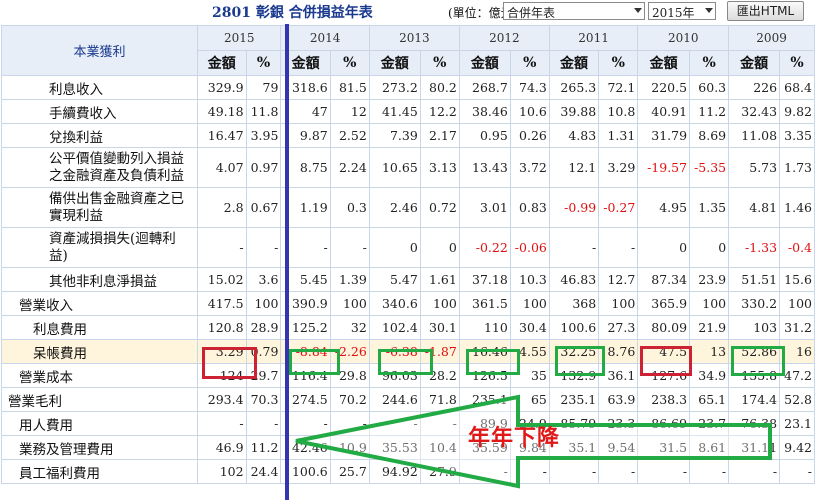 The width and height of the screenshot is (815, 500). What do you see at coordinates (664, 399) in the screenshot?
I see `amount-cell: 238.3` at bounding box center [664, 399].